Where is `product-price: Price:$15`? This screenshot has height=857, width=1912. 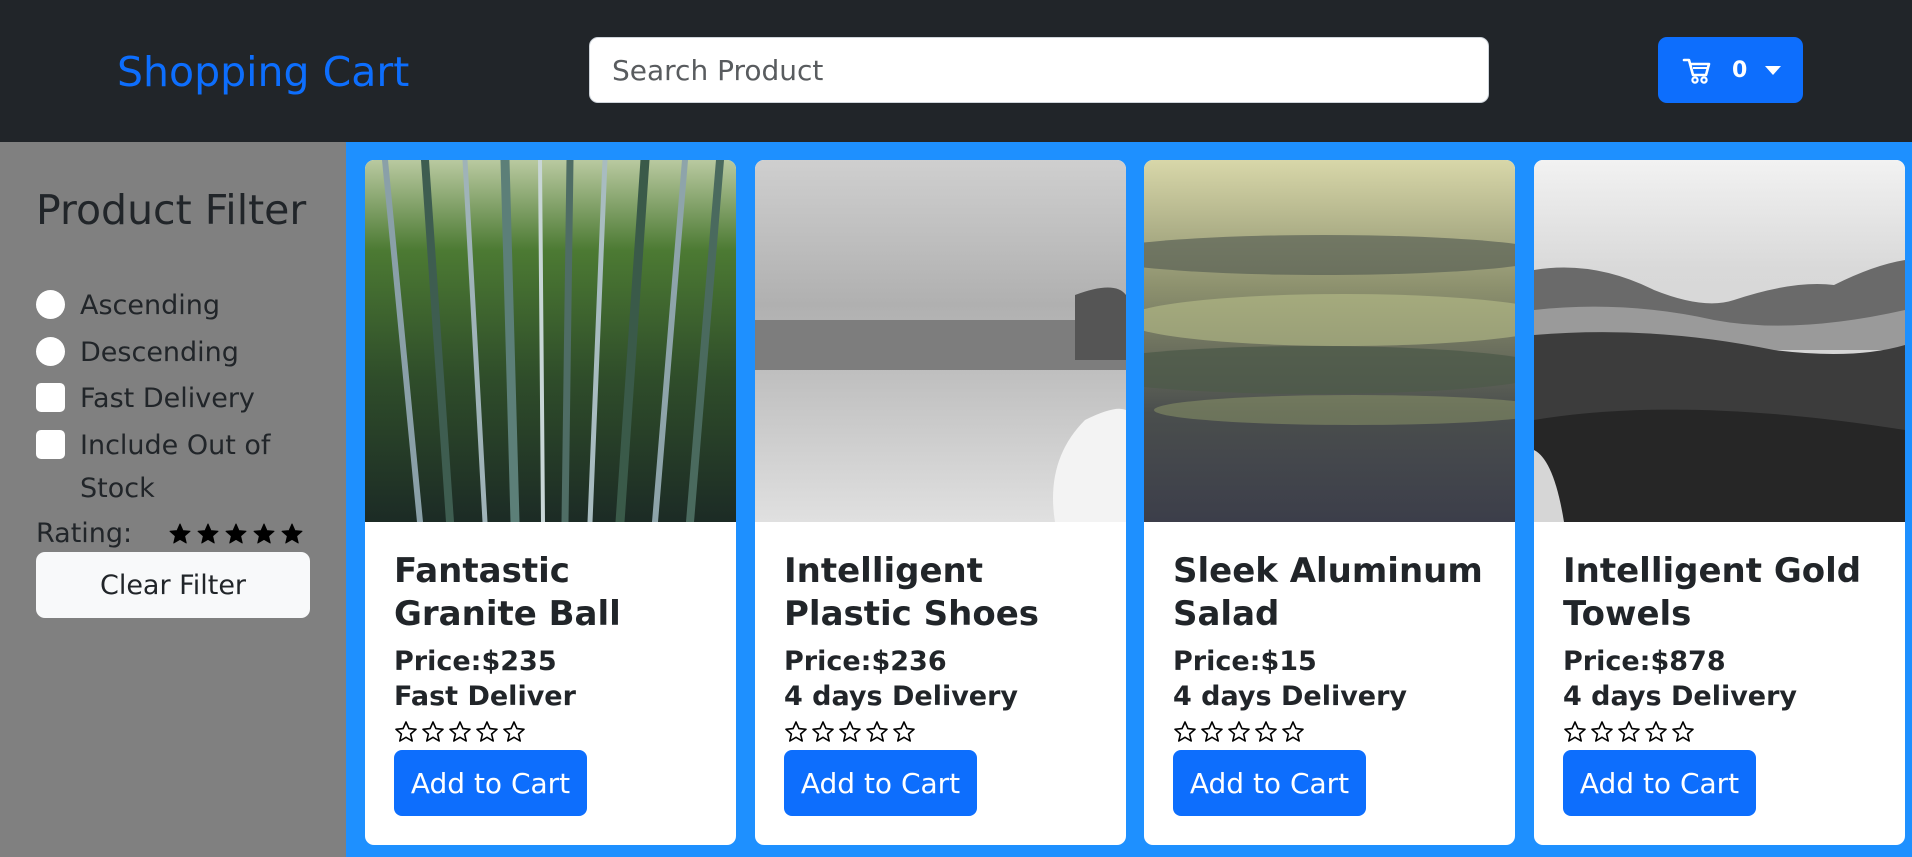
product-price: Price:$15 is located at coordinates (1245, 661).